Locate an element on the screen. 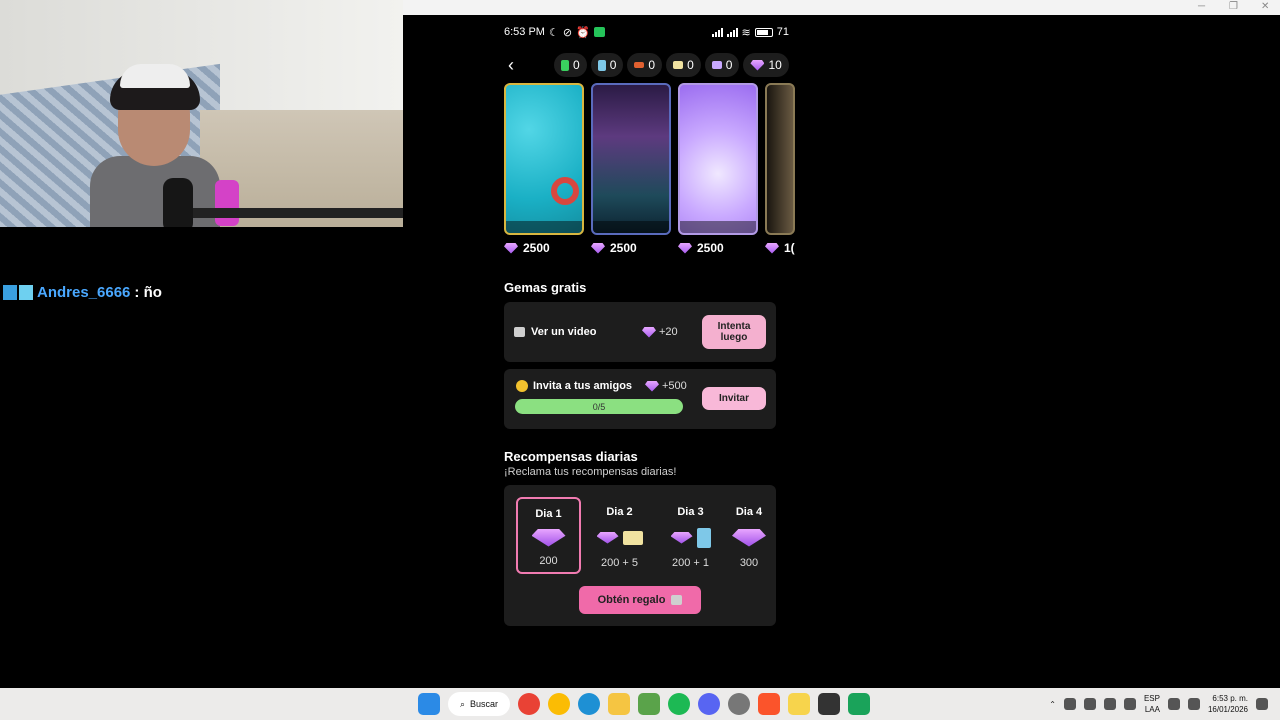 This screenshot has height=720, width=1280. top-bar: ‹ 0 0 0 0 0 10 is located at coordinates (647, 65).